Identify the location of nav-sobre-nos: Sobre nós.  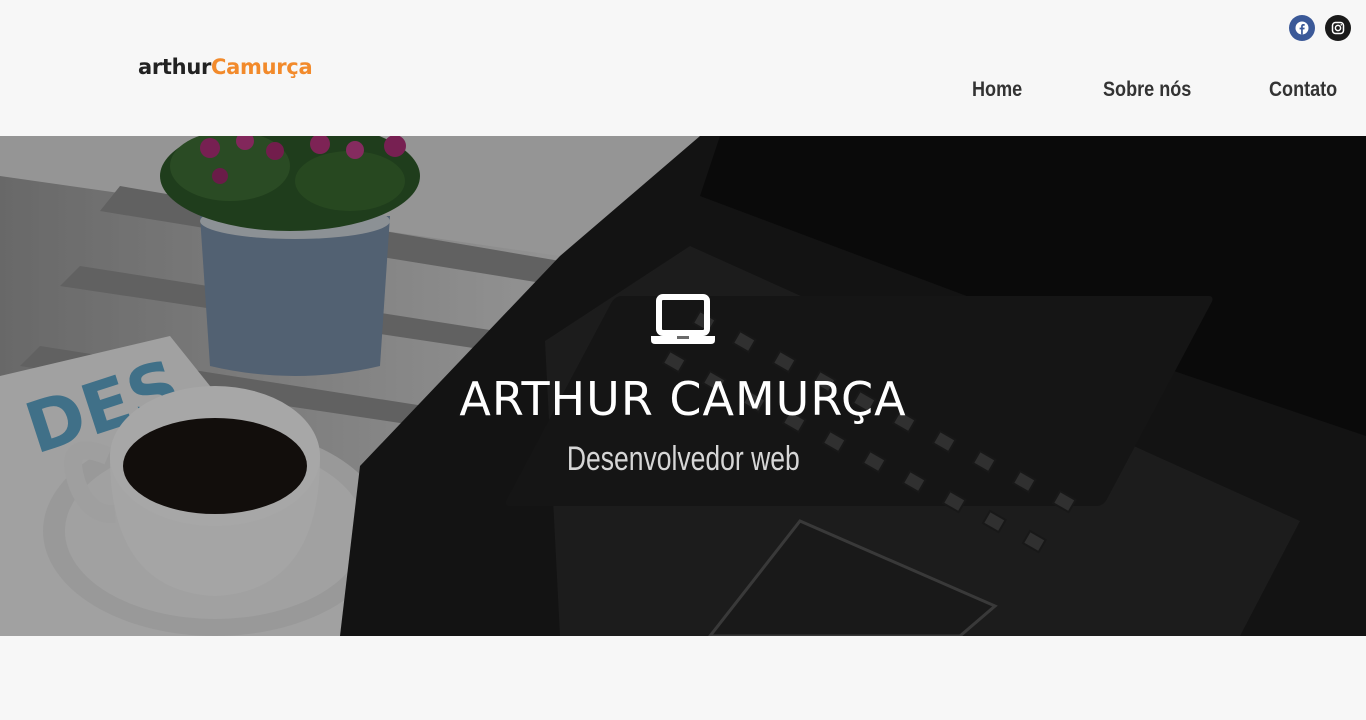
(1147, 90).